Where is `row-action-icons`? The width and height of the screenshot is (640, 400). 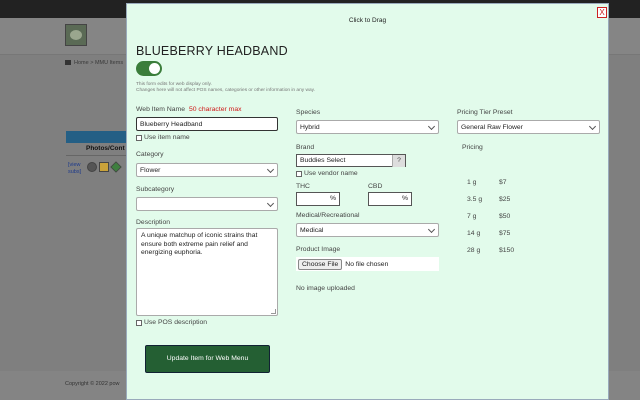 row-action-icons is located at coordinates (104, 167).